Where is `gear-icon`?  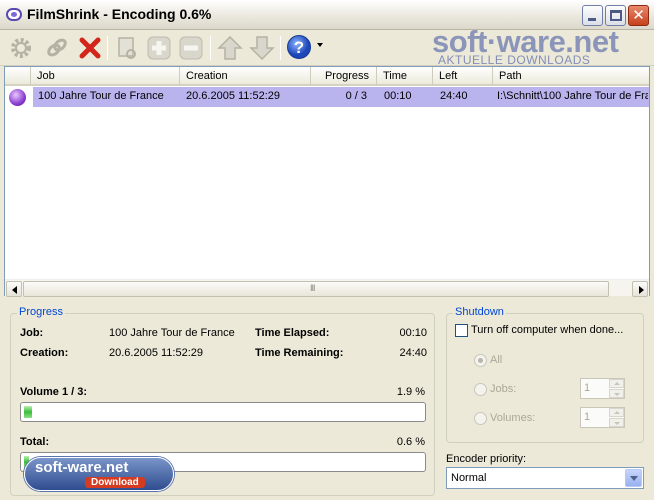 gear-icon is located at coordinates (21, 48).